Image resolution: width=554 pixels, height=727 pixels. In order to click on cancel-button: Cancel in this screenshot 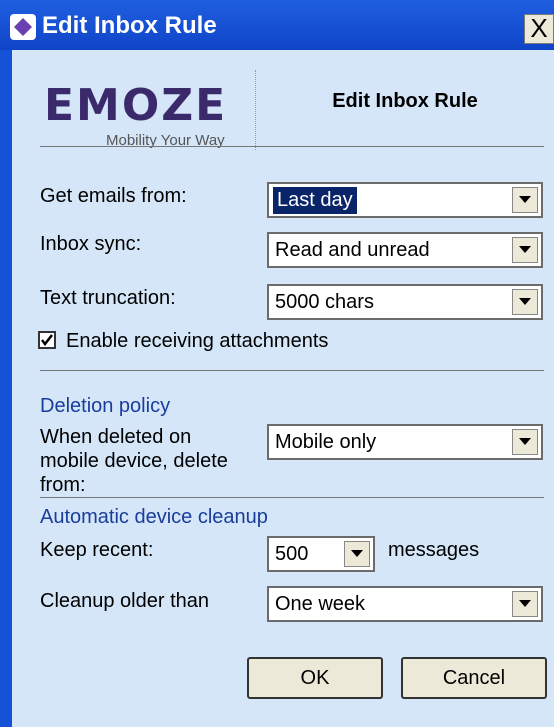, I will do `click(474, 678)`.